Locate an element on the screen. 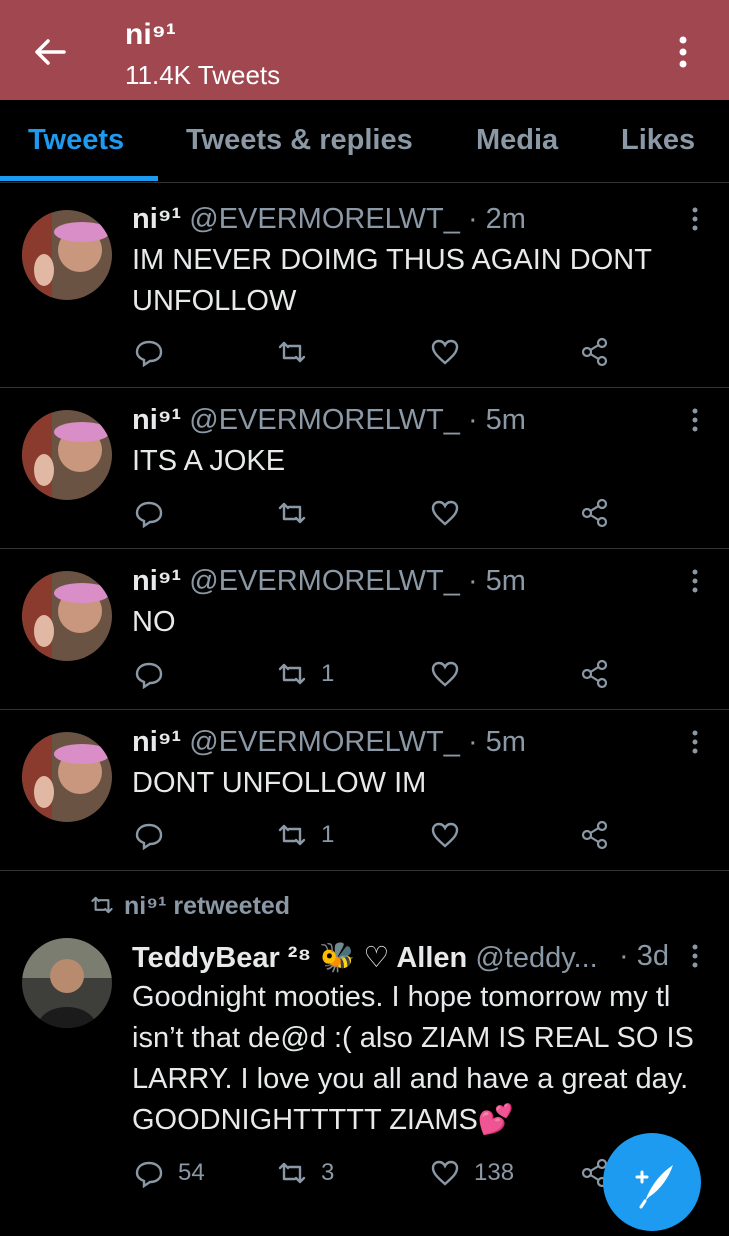  tweet-actions: 54 3 138 is located at coordinates (382, 1173).